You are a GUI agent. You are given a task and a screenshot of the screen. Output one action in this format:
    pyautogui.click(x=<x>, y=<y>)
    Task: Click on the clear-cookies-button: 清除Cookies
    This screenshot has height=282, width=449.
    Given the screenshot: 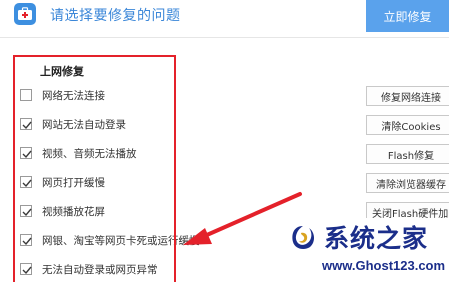 What is the action you would take?
    pyautogui.click(x=407, y=125)
    